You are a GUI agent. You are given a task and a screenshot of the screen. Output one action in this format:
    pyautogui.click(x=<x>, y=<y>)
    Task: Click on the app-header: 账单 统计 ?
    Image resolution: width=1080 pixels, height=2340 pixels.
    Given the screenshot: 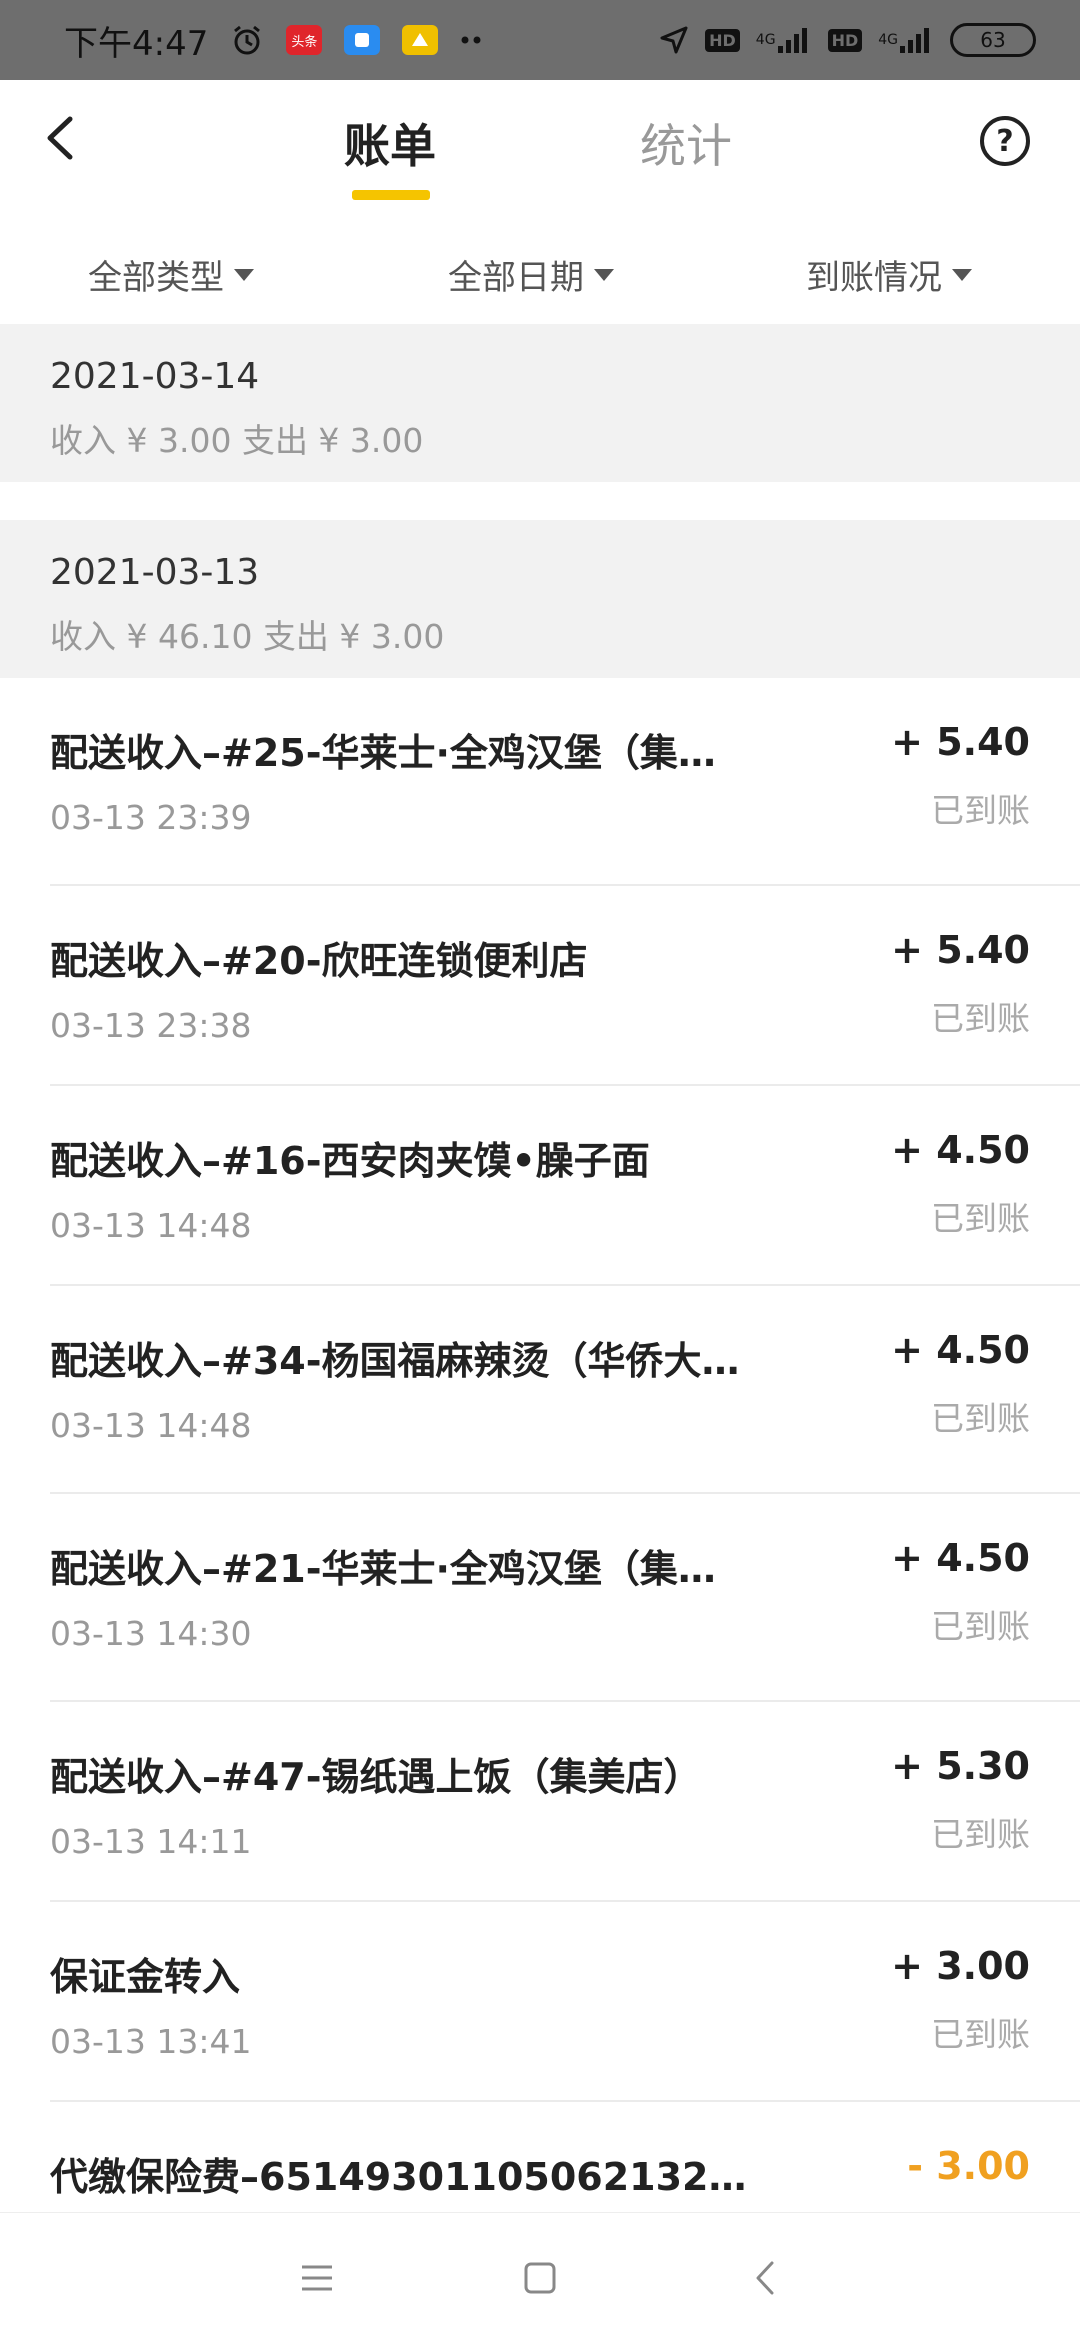 What is the action you would take?
    pyautogui.click(x=540, y=145)
    